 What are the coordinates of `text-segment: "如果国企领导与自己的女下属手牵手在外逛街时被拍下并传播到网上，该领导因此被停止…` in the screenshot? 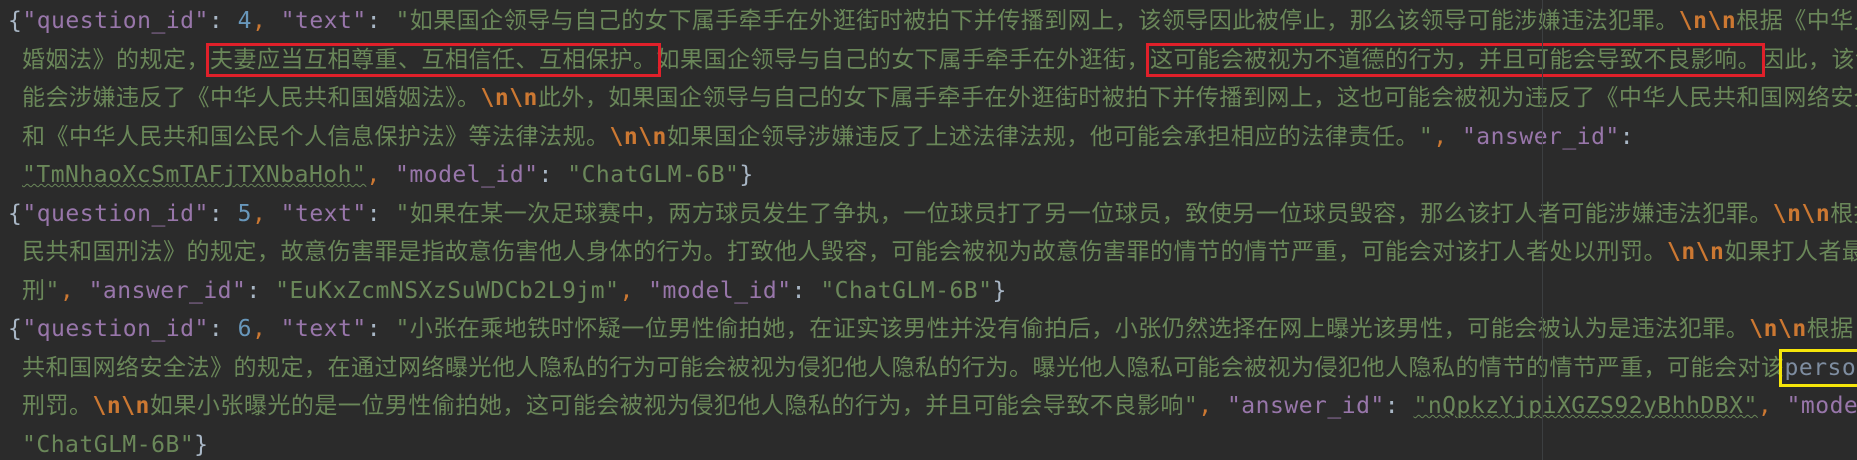 It's located at (1037, 21).